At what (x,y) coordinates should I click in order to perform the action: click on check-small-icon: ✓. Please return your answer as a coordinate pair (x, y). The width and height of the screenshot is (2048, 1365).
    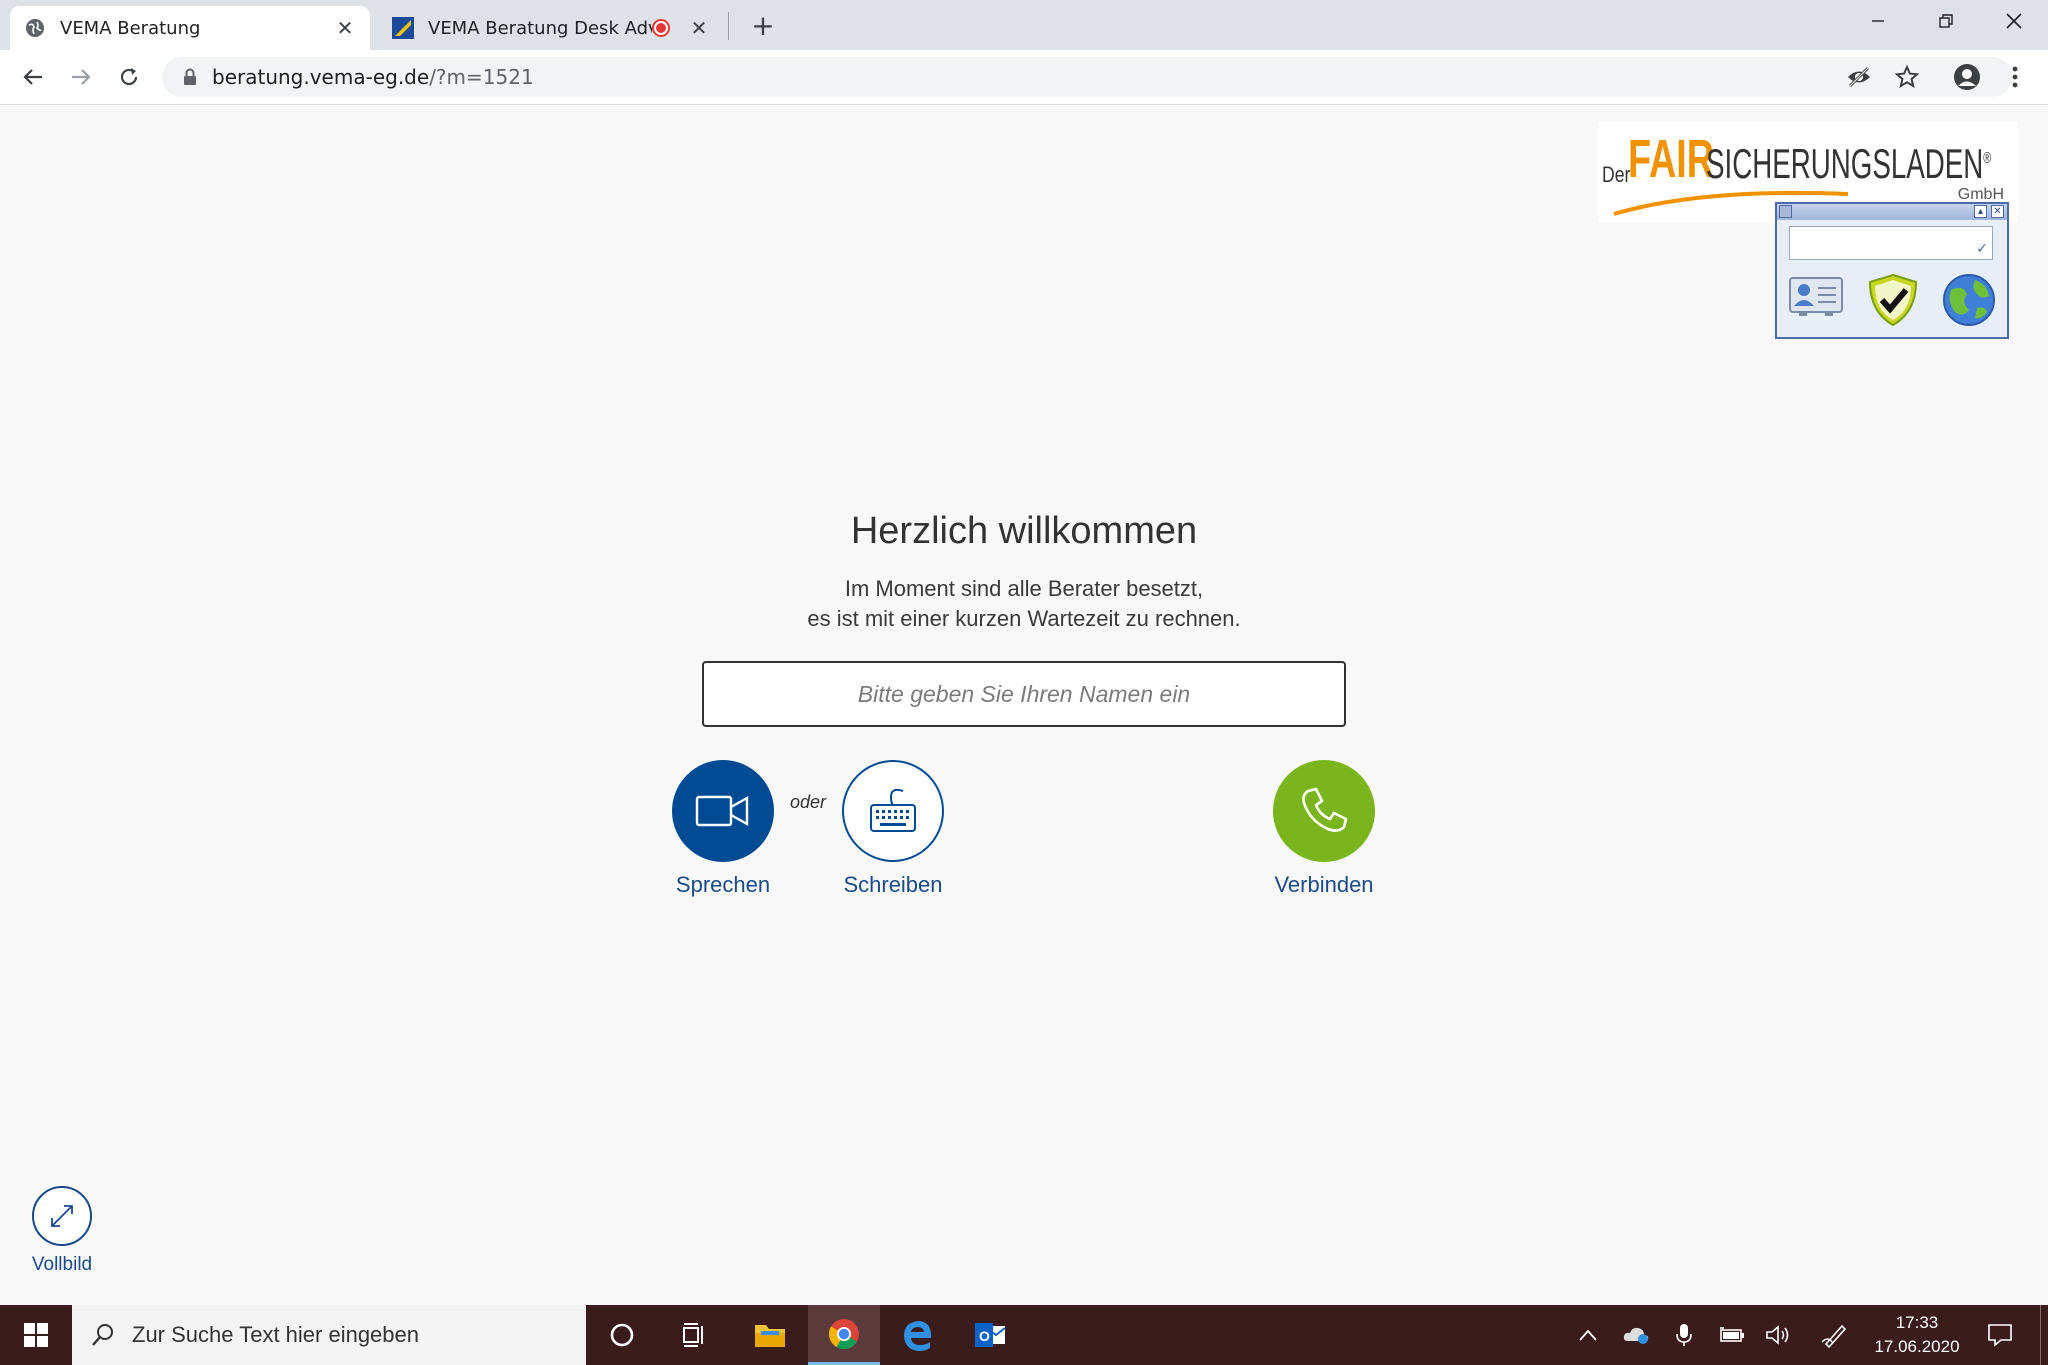
    Looking at the image, I should click on (1982, 249).